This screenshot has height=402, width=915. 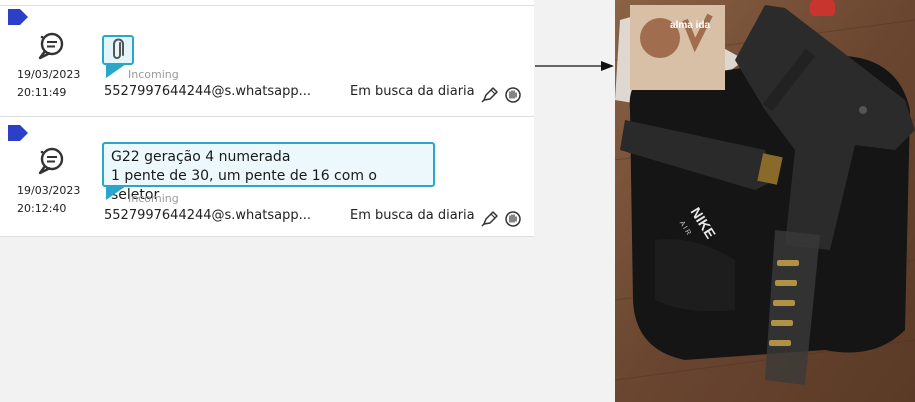 I want to click on paperclip-icon, so click(x=118, y=48).